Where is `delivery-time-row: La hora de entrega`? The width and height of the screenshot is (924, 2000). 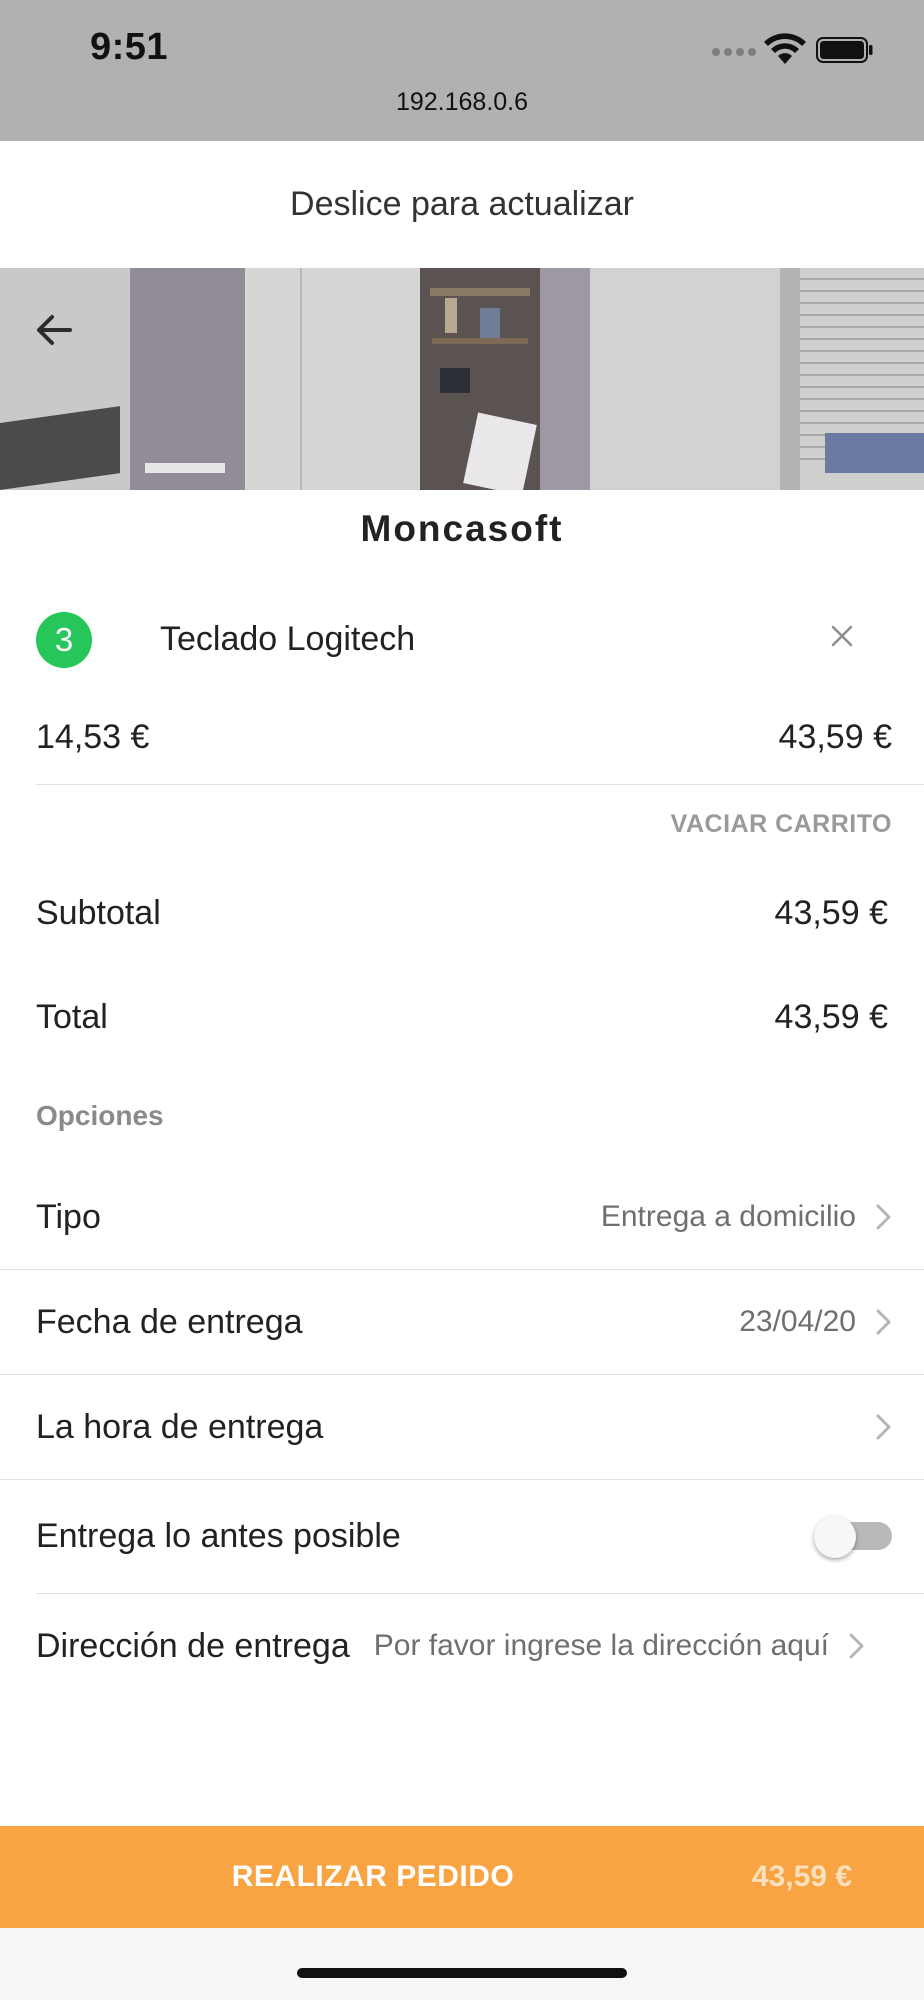 delivery-time-row: La hora de entrega is located at coordinates (462, 1427).